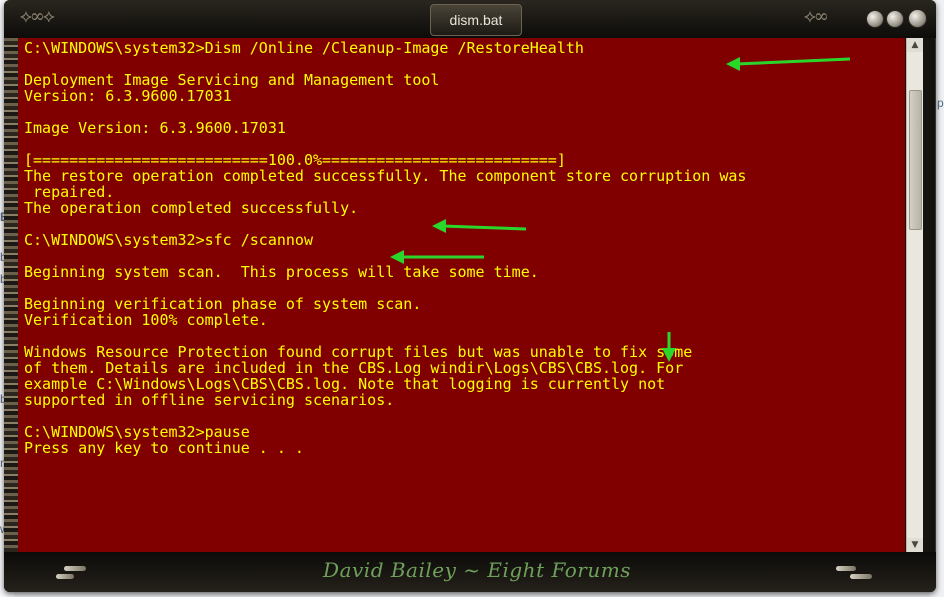 This screenshot has height=597, width=944. What do you see at coordinates (168, 240) in the screenshot?
I see `console-line: C:\WINDOWS\system32>sfc /scannow` at bounding box center [168, 240].